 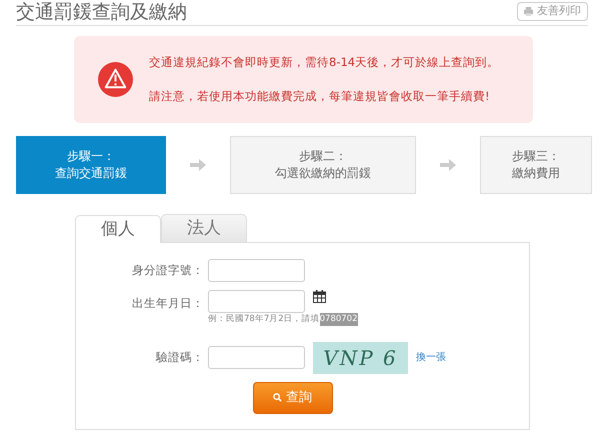 What do you see at coordinates (256, 270) in the screenshot?
I see `id-number-field` at bounding box center [256, 270].